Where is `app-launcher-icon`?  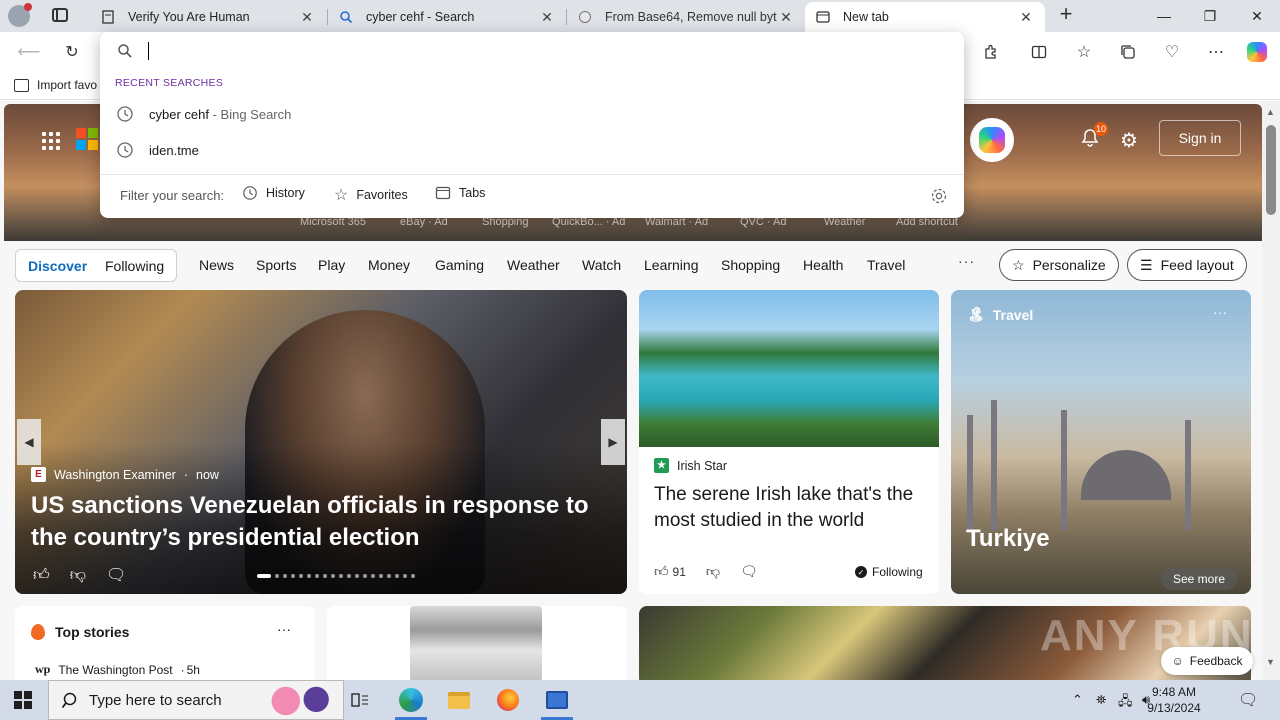 app-launcher-icon is located at coordinates (51, 141).